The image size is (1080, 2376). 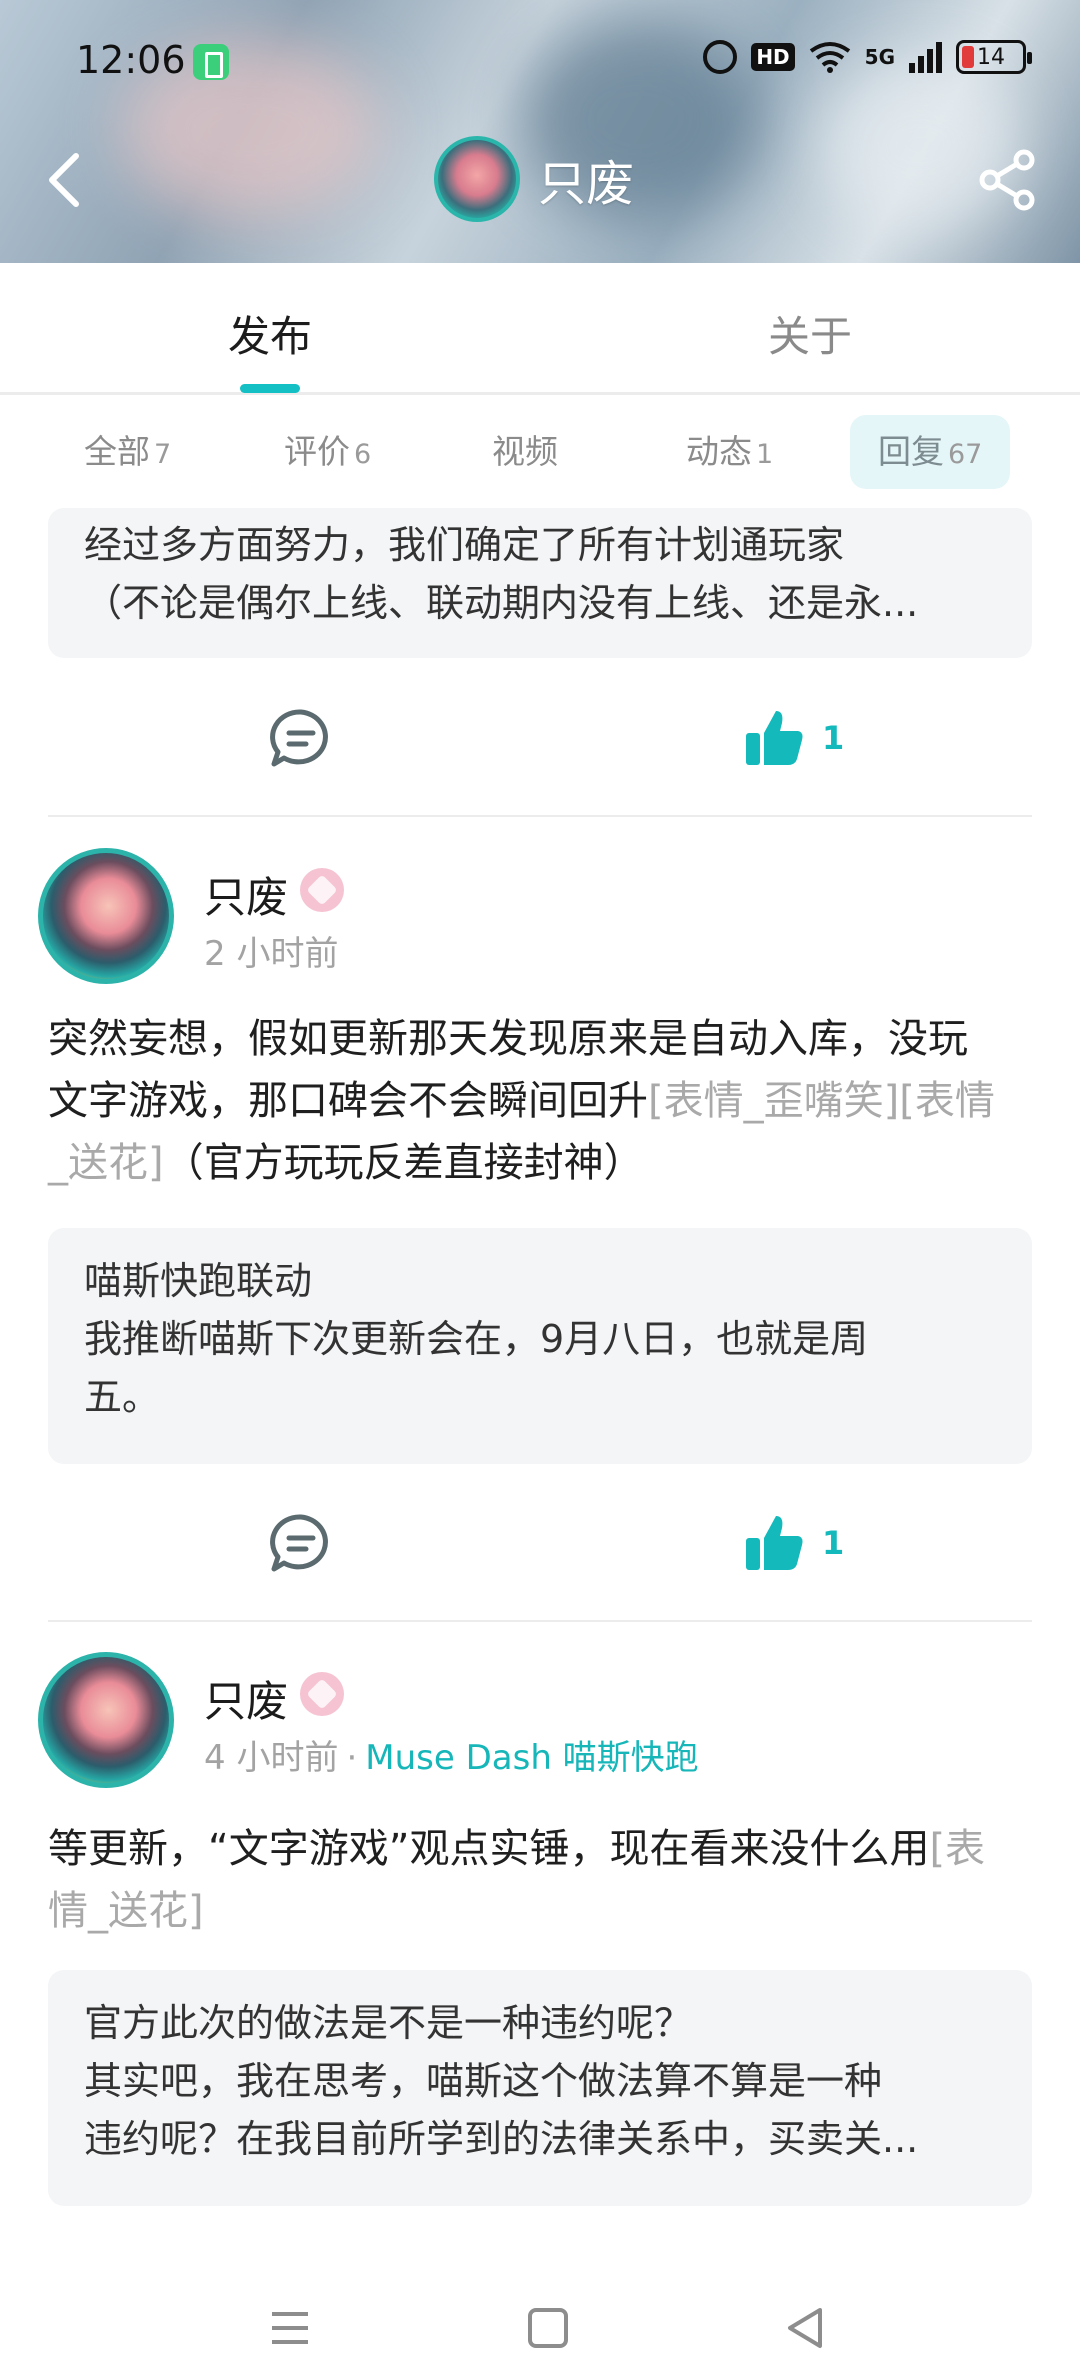 What do you see at coordinates (348, 1101) in the screenshot?
I see `post-text: 文字游戏，那口碑会不会瞬间回升` at bounding box center [348, 1101].